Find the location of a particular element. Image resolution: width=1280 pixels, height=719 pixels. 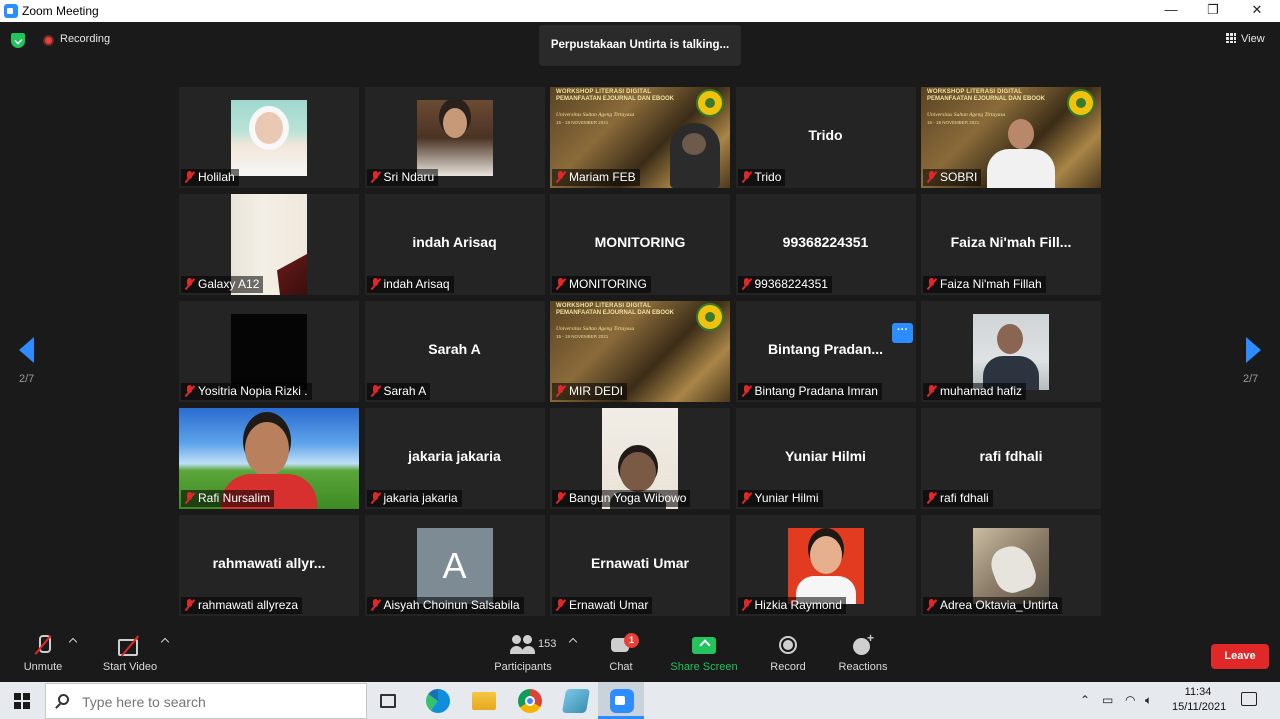

participant-tile: Bintang Pradan... Bintang Pradana Imran is located at coordinates (825, 351).